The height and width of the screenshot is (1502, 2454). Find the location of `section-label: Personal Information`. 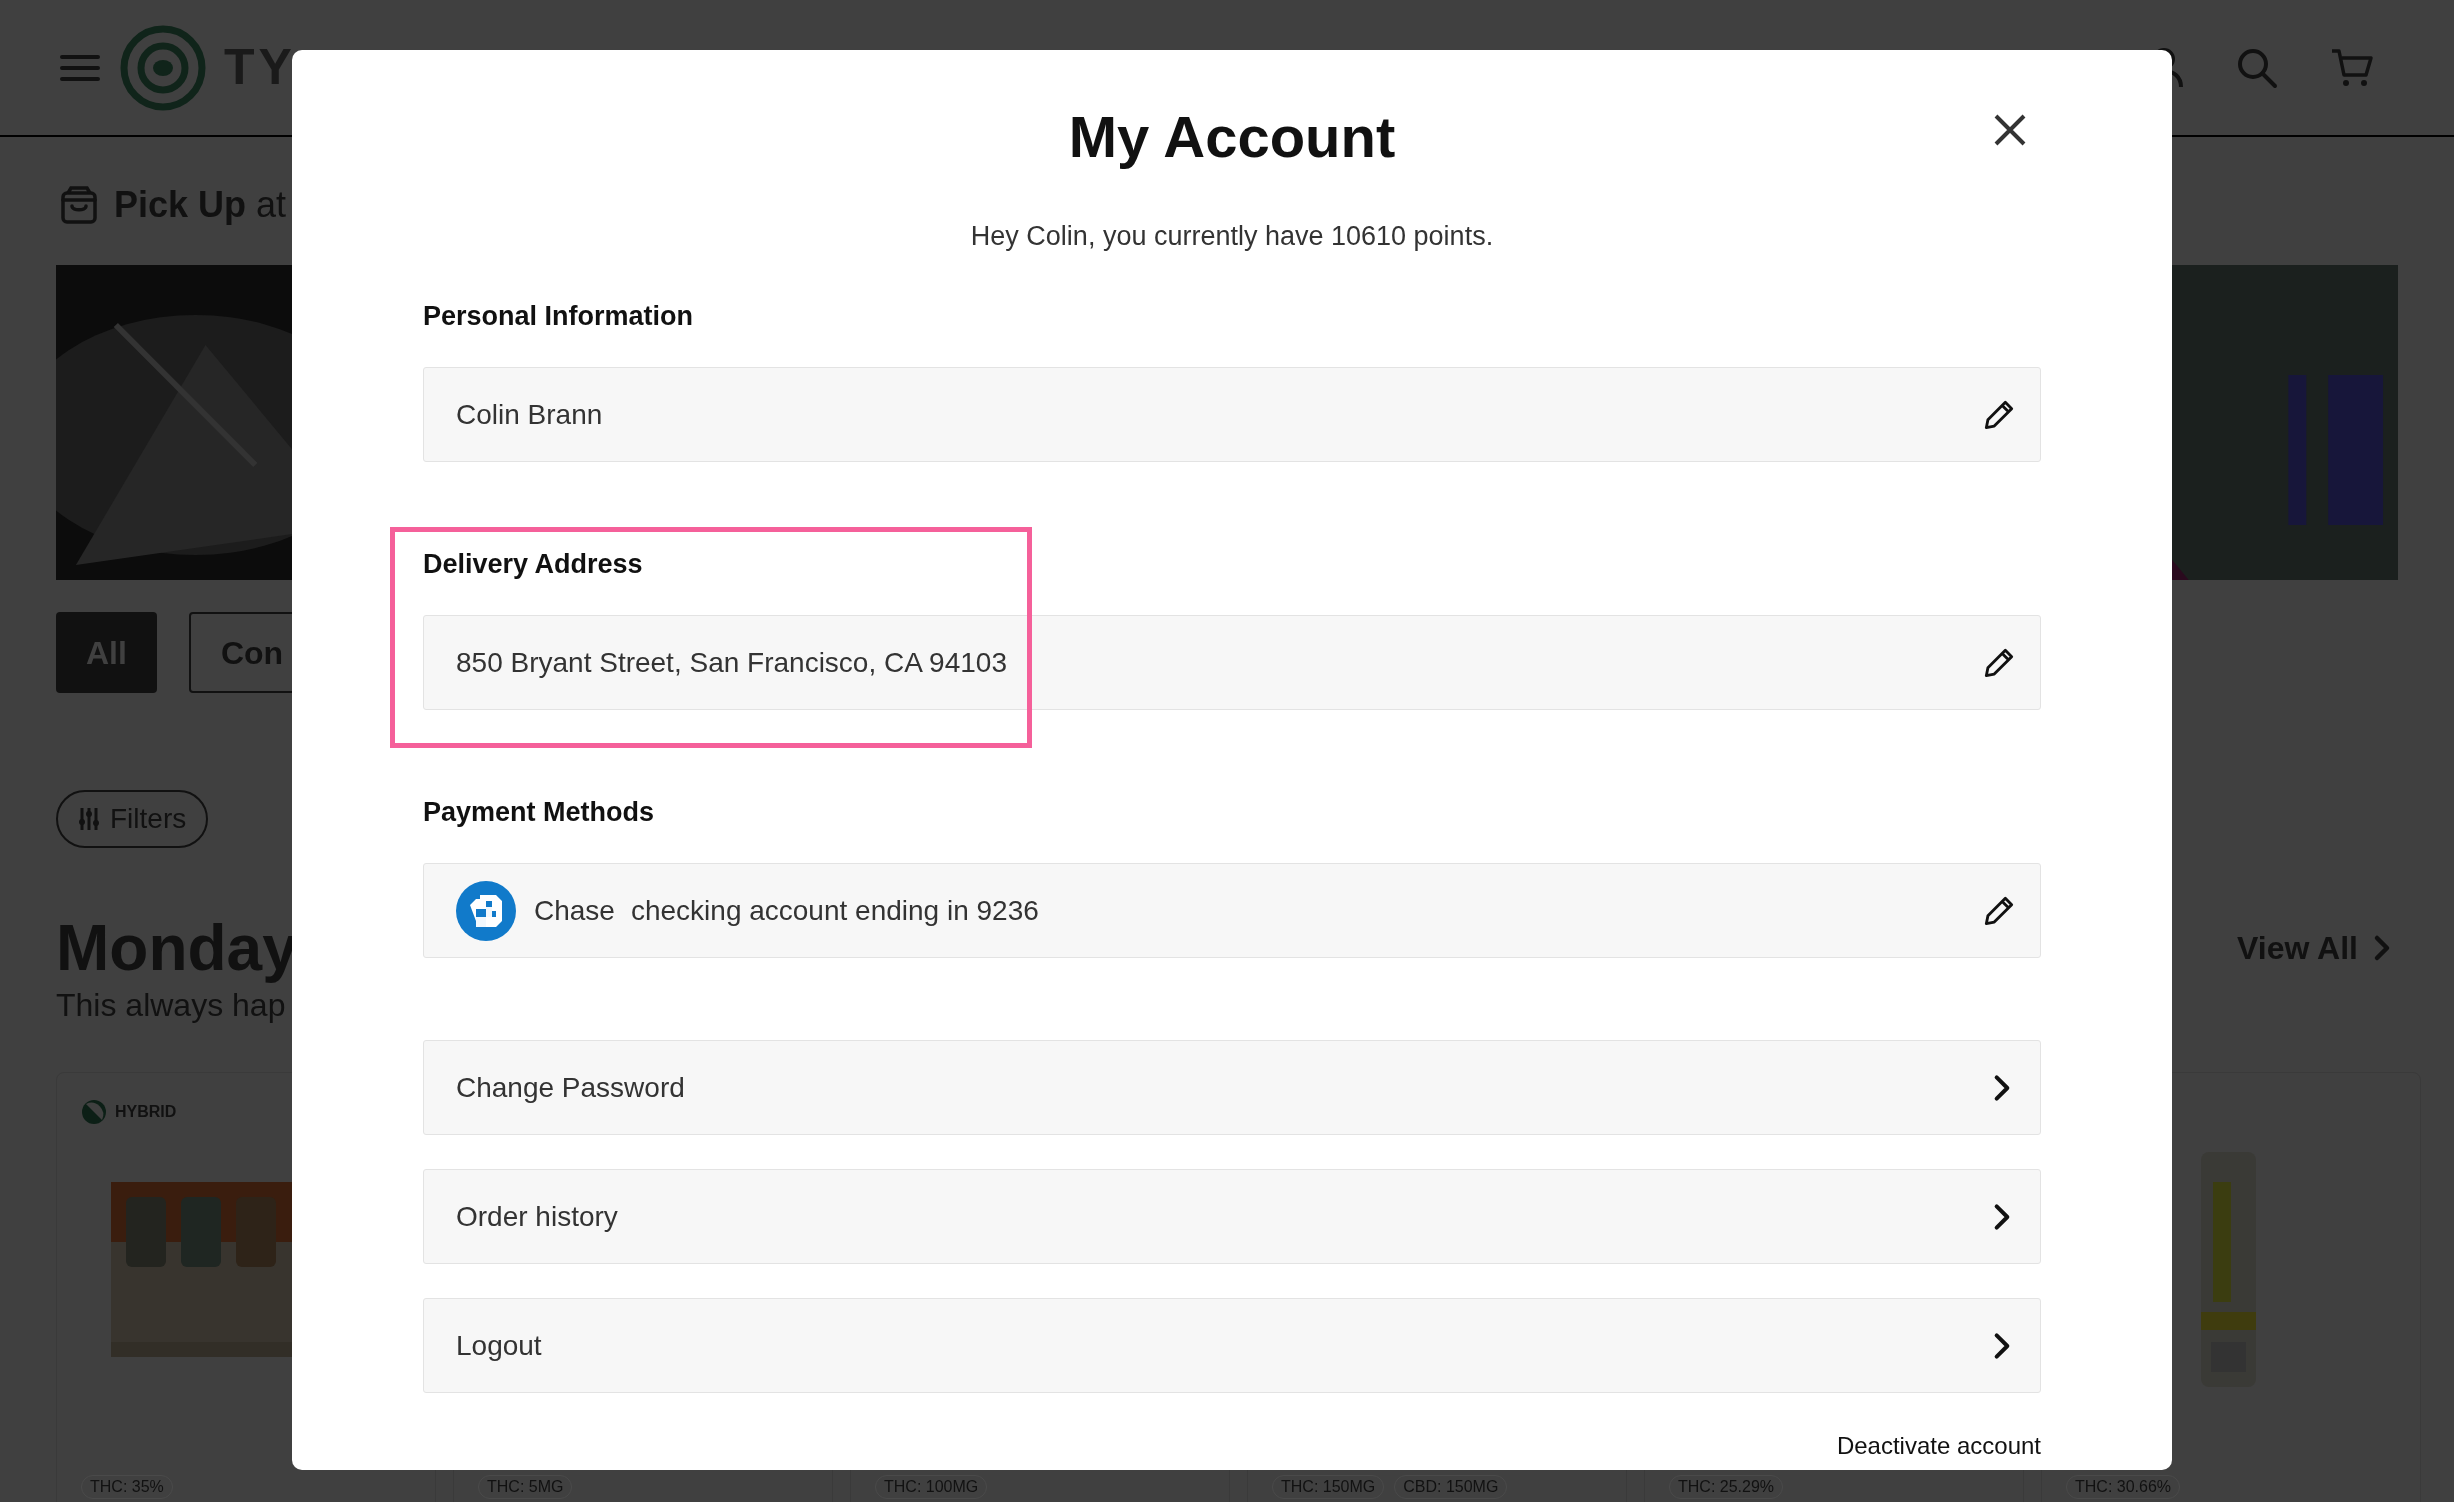

section-label: Personal Information is located at coordinates (559, 316).